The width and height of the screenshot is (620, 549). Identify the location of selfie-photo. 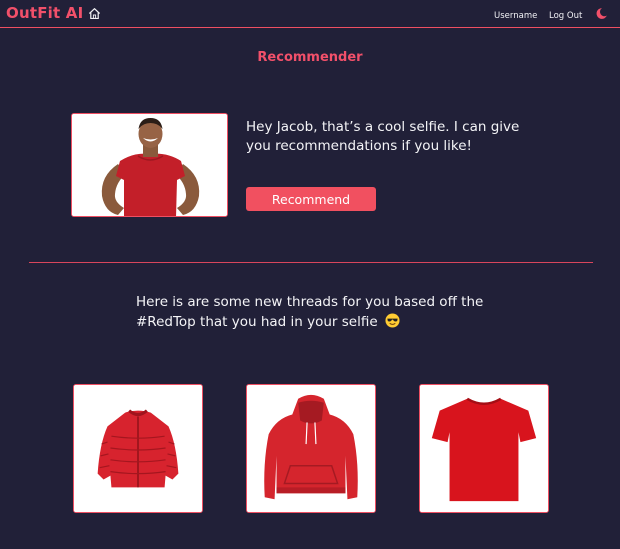
(149, 165).